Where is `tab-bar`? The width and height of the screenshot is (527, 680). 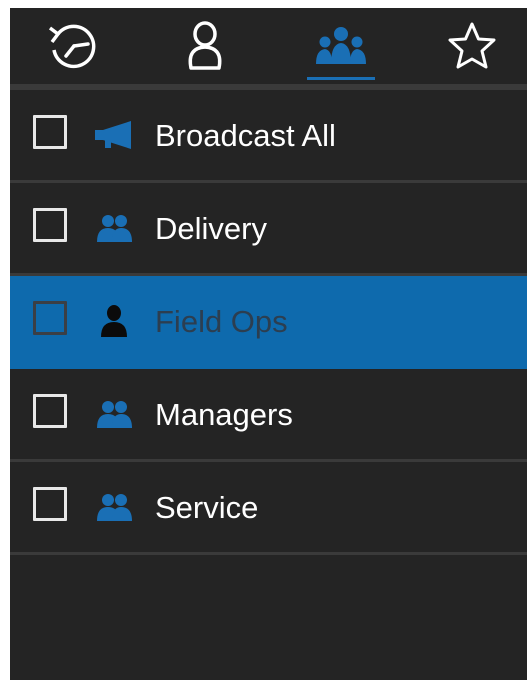
tab-bar is located at coordinates (268, 46).